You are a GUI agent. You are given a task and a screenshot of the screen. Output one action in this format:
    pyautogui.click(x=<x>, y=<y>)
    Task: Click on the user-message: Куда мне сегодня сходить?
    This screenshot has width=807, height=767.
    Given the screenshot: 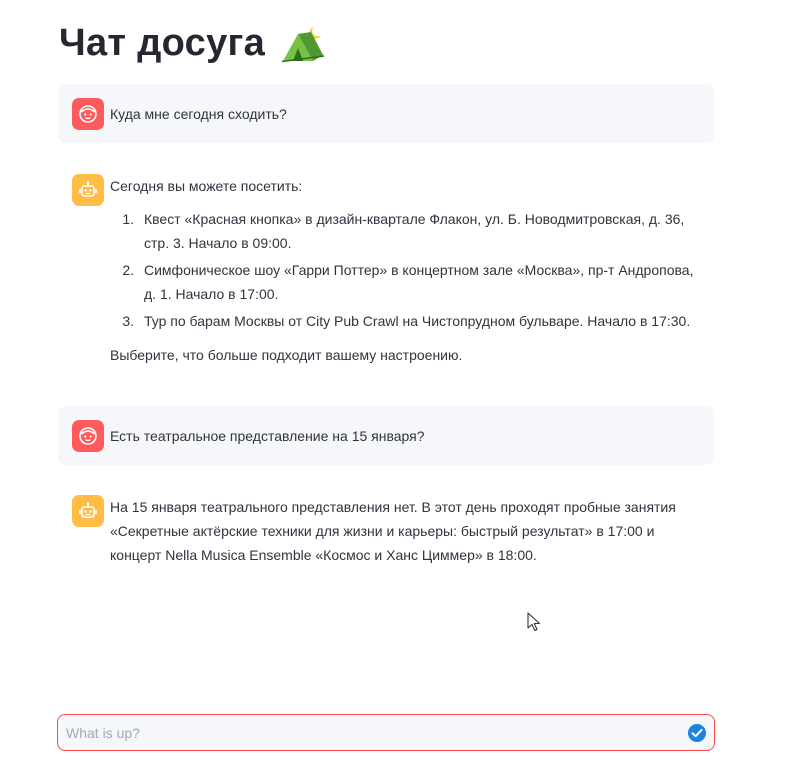 What is the action you would take?
    pyautogui.click(x=386, y=113)
    